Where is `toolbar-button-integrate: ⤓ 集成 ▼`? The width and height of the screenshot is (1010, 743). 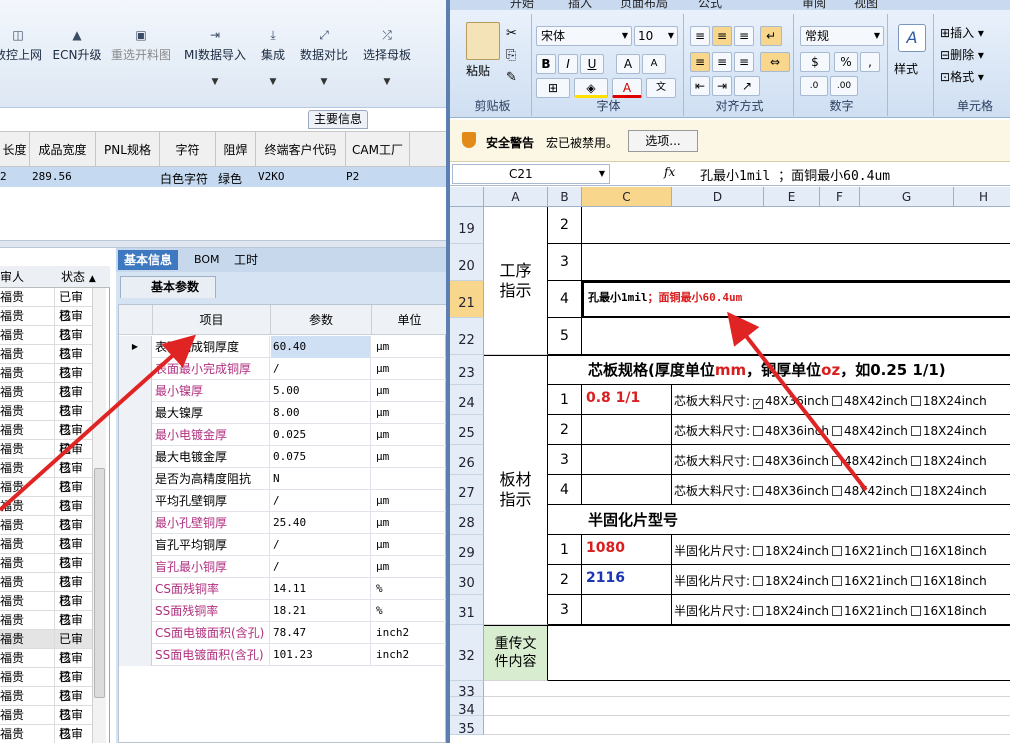 toolbar-button-integrate: ⤓ 集成 ▼ is located at coordinates (273, 63).